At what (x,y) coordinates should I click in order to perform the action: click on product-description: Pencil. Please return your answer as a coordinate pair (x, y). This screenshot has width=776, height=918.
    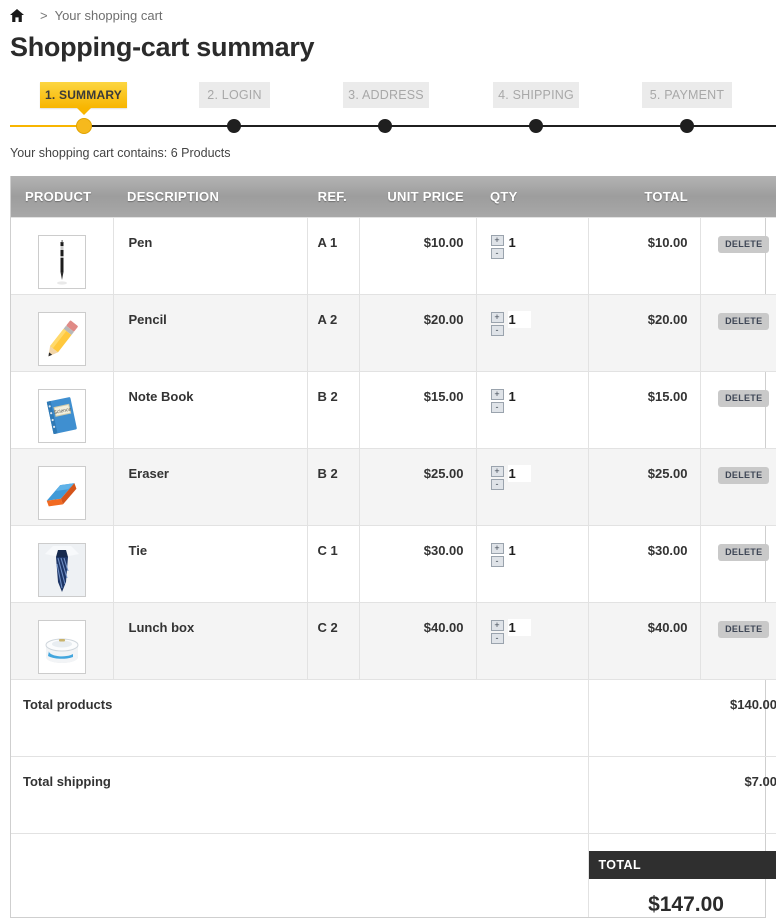
    Looking at the image, I should click on (210, 333).